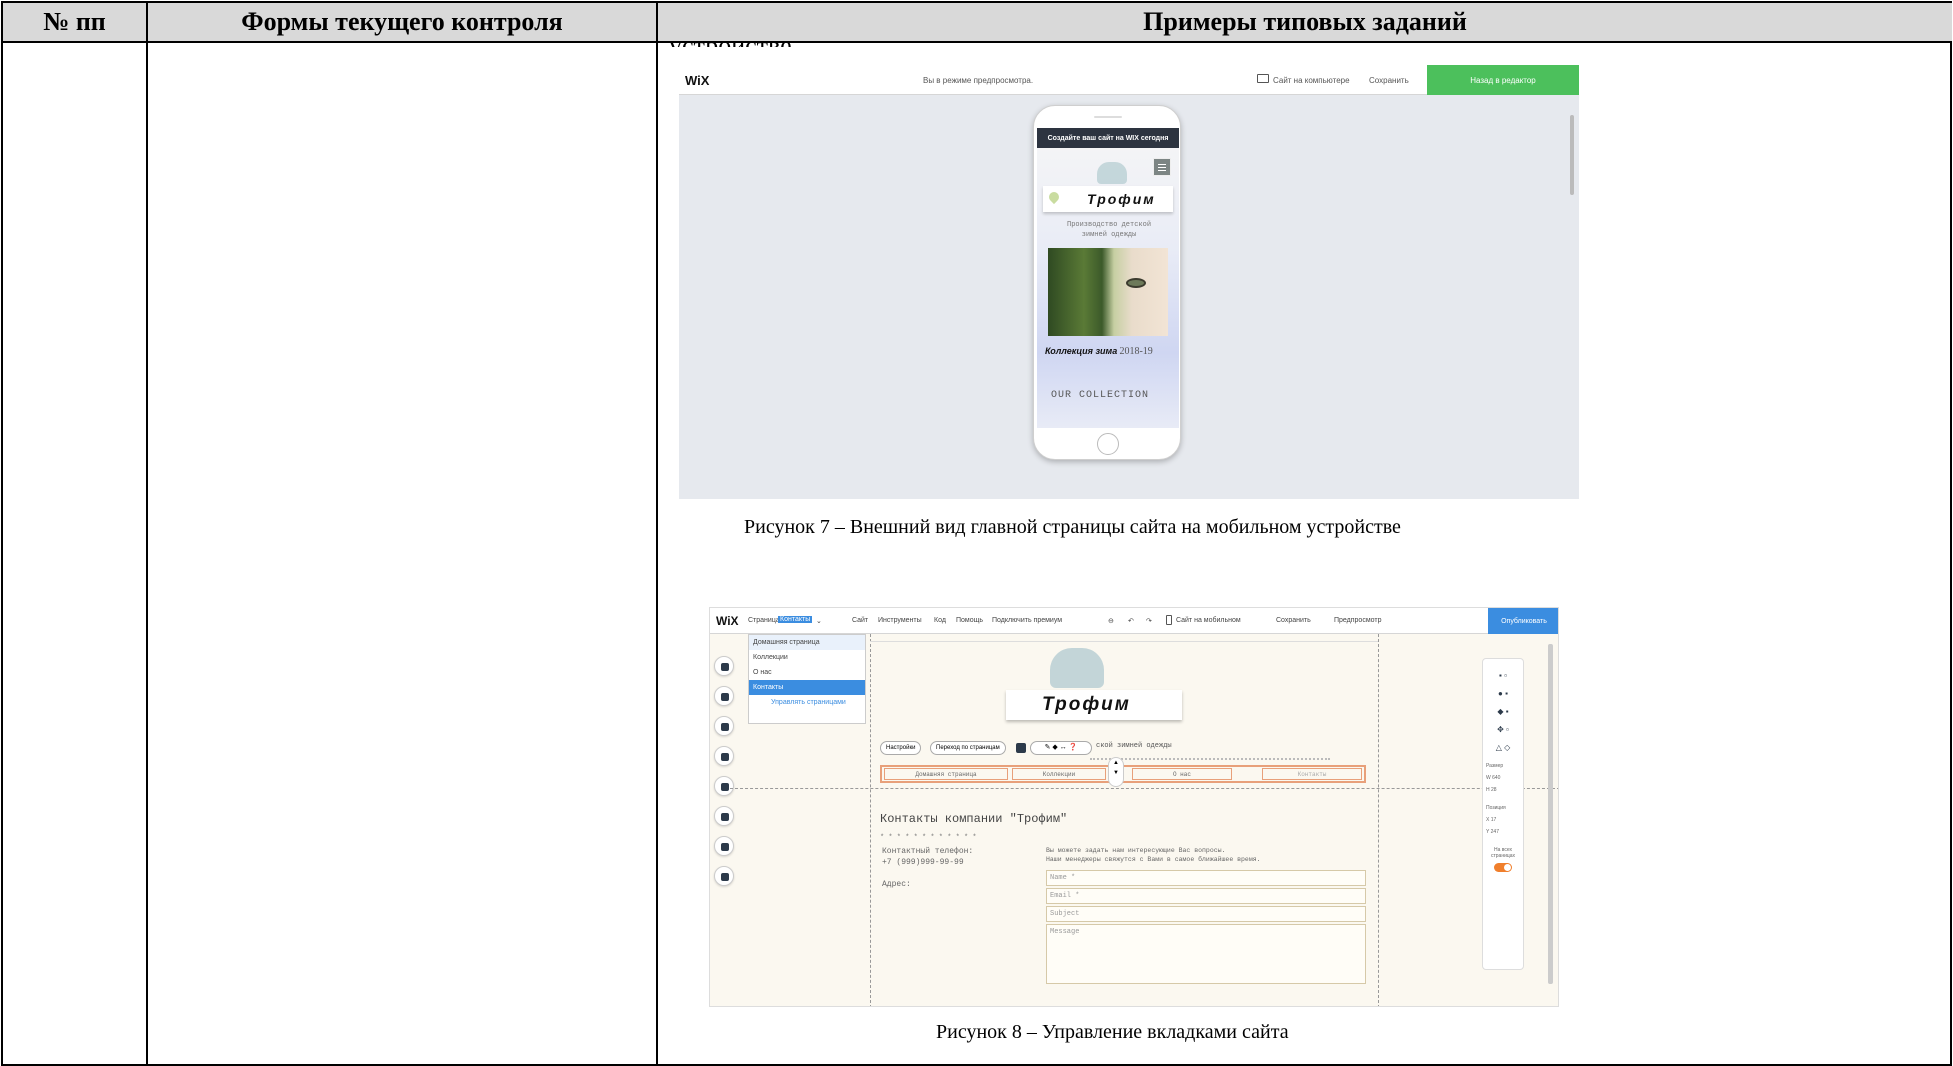 The width and height of the screenshot is (1953, 1066). What do you see at coordinates (724, 726) in the screenshot?
I see `add-tool-icon` at bounding box center [724, 726].